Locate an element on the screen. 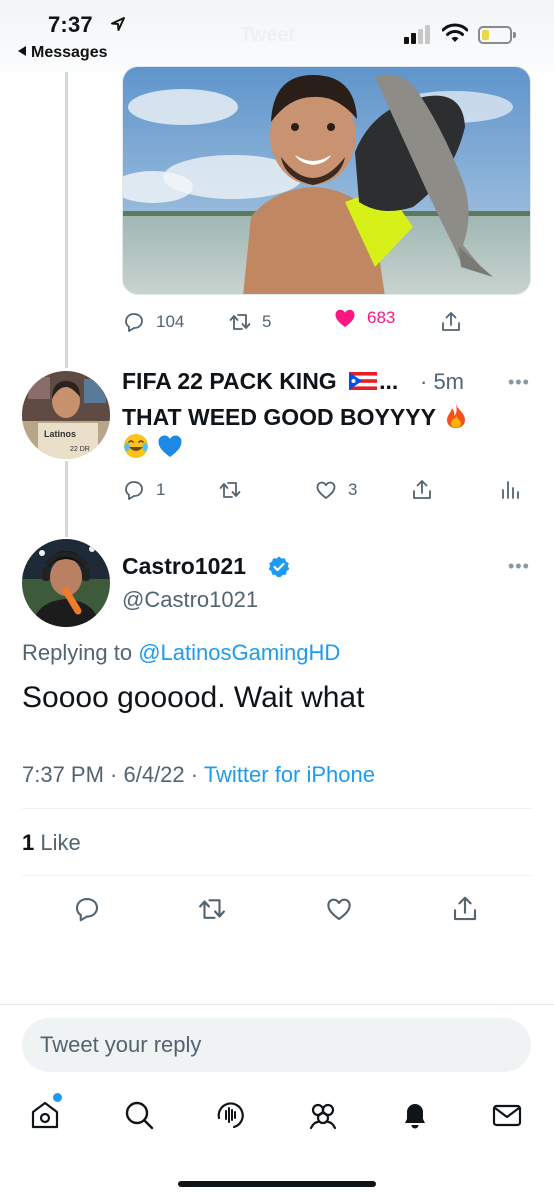  tab-spaces is located at coordinates (231, 1115).